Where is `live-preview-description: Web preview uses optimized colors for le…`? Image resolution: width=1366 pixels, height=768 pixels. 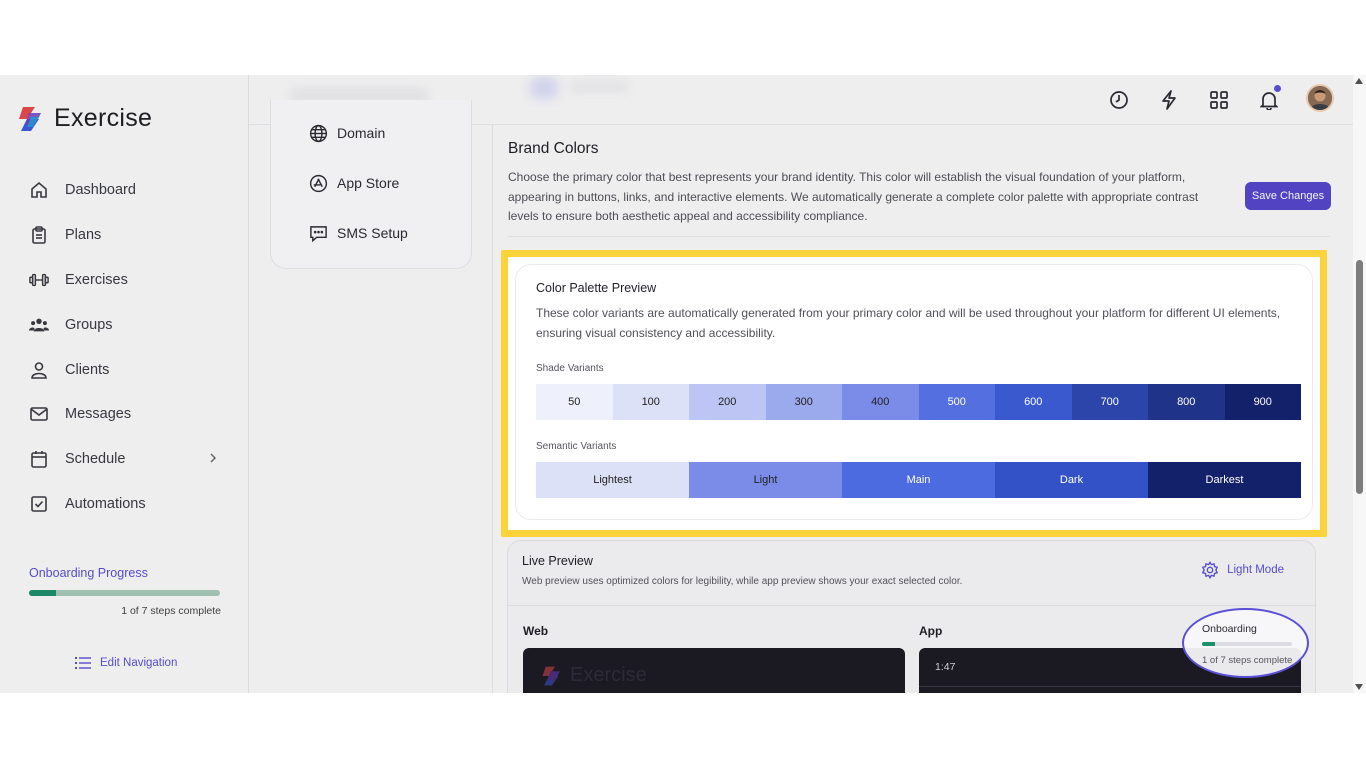
live-preview-description: Web preview uses optimized colors for le… is located at coordinates (742, 581).